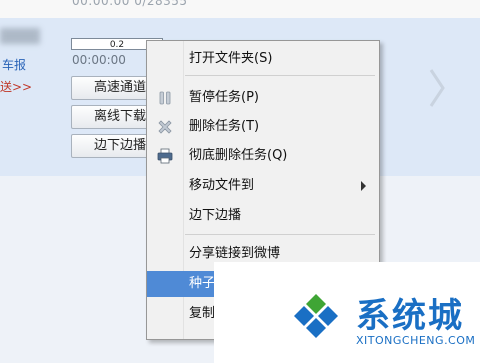 This screenshot has width=480, height=363. What do you see at coordinates (263, 186) in the screenshot?
I see `menu-move-file-to: 移动文件到` at bounding box center [263, 186].